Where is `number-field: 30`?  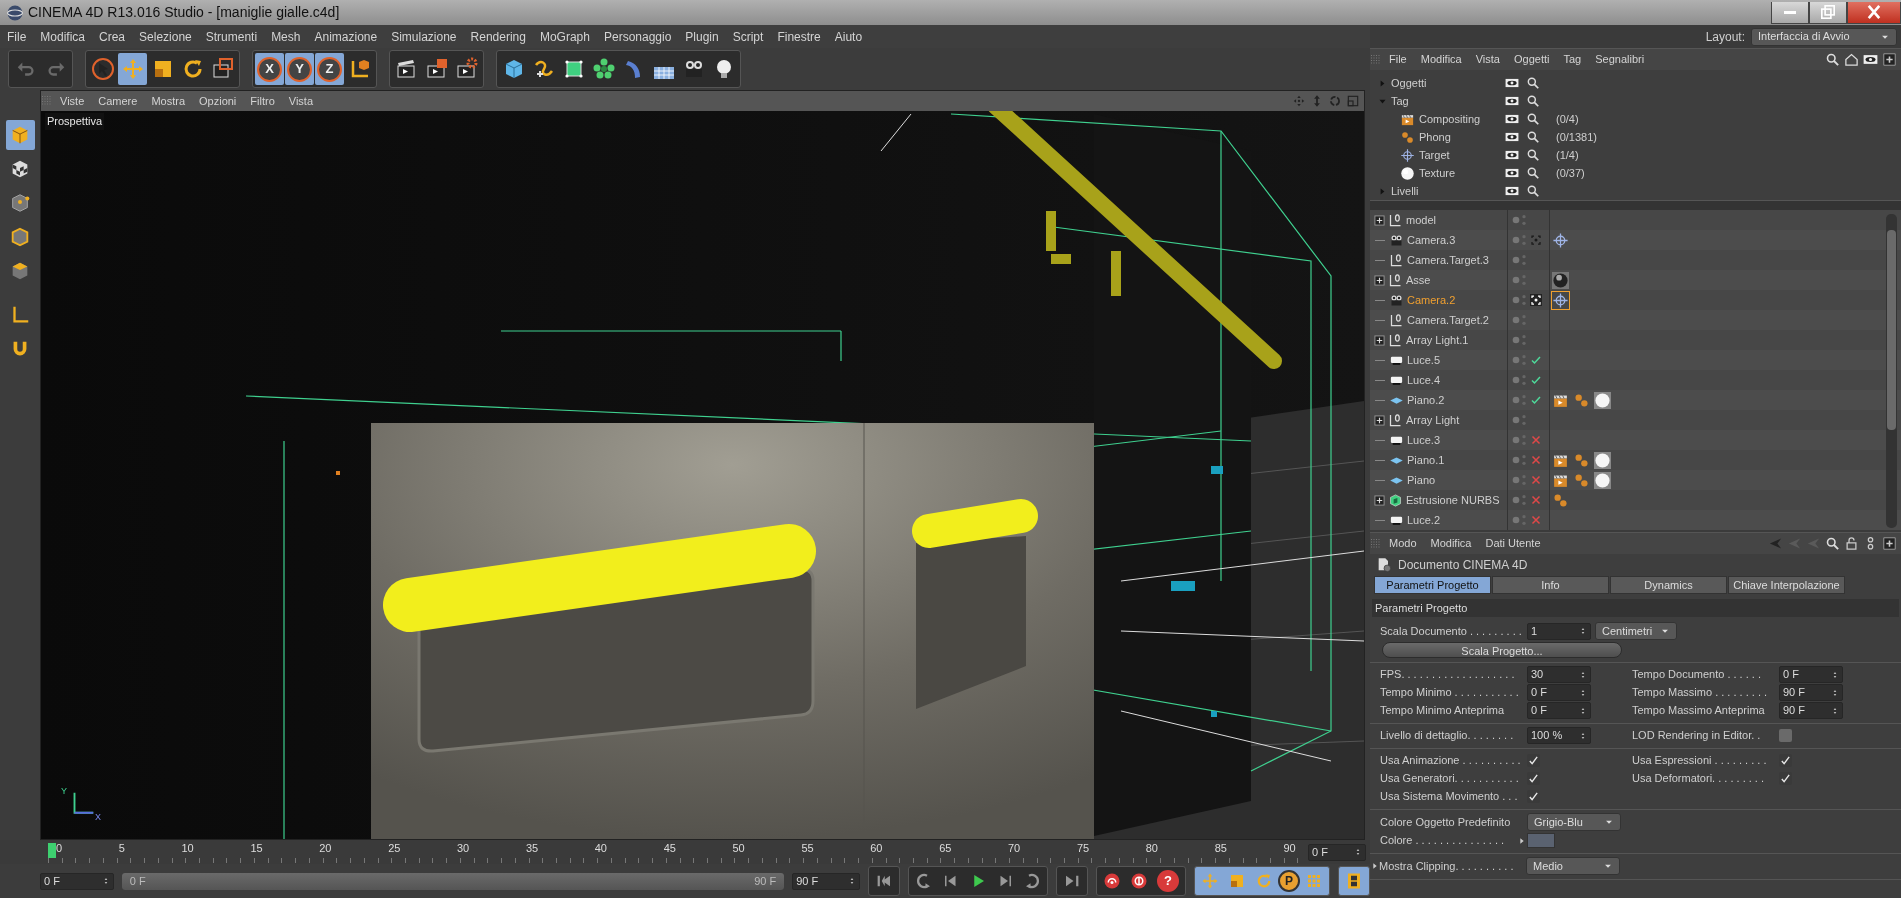
number-field: 30 is located at coordinates (1559, 674).